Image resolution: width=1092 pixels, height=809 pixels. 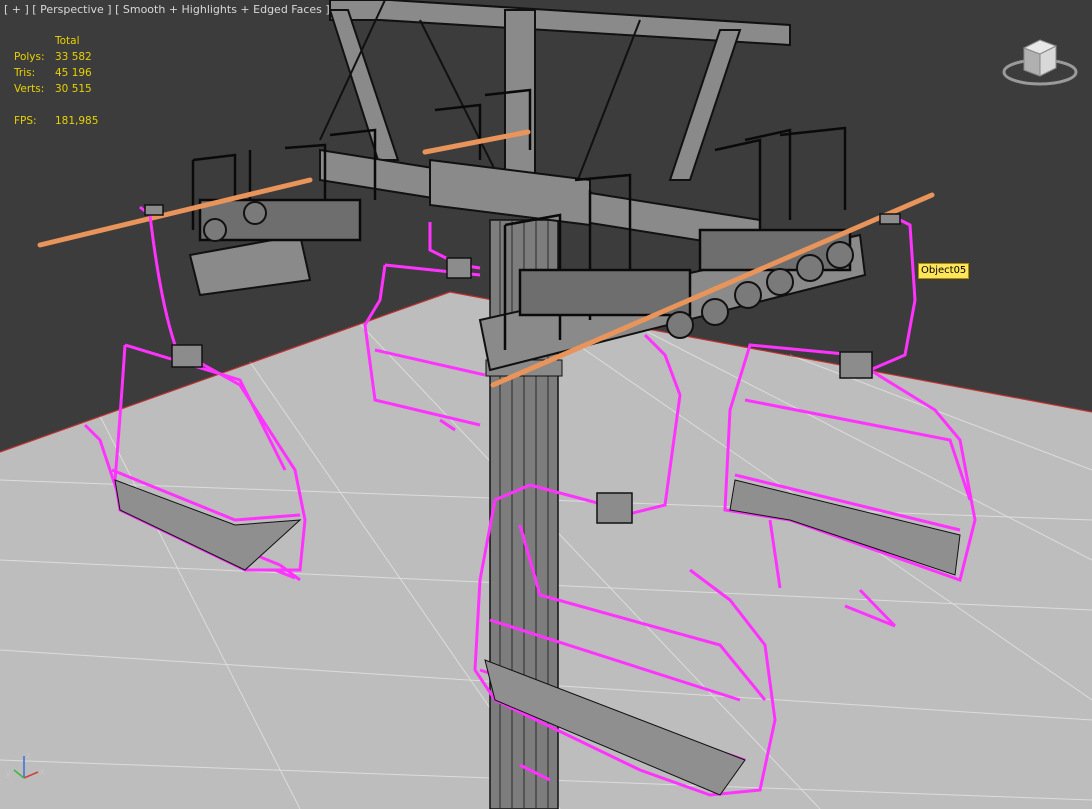 What do you see at coordinates (28, 755) in the screenshot?
I see `axis-z-label: z` at bounding box center [28, 755].